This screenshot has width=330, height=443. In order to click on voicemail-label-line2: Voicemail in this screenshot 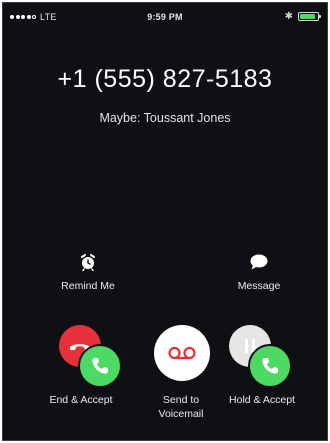, I will do `click(181, 413)`.